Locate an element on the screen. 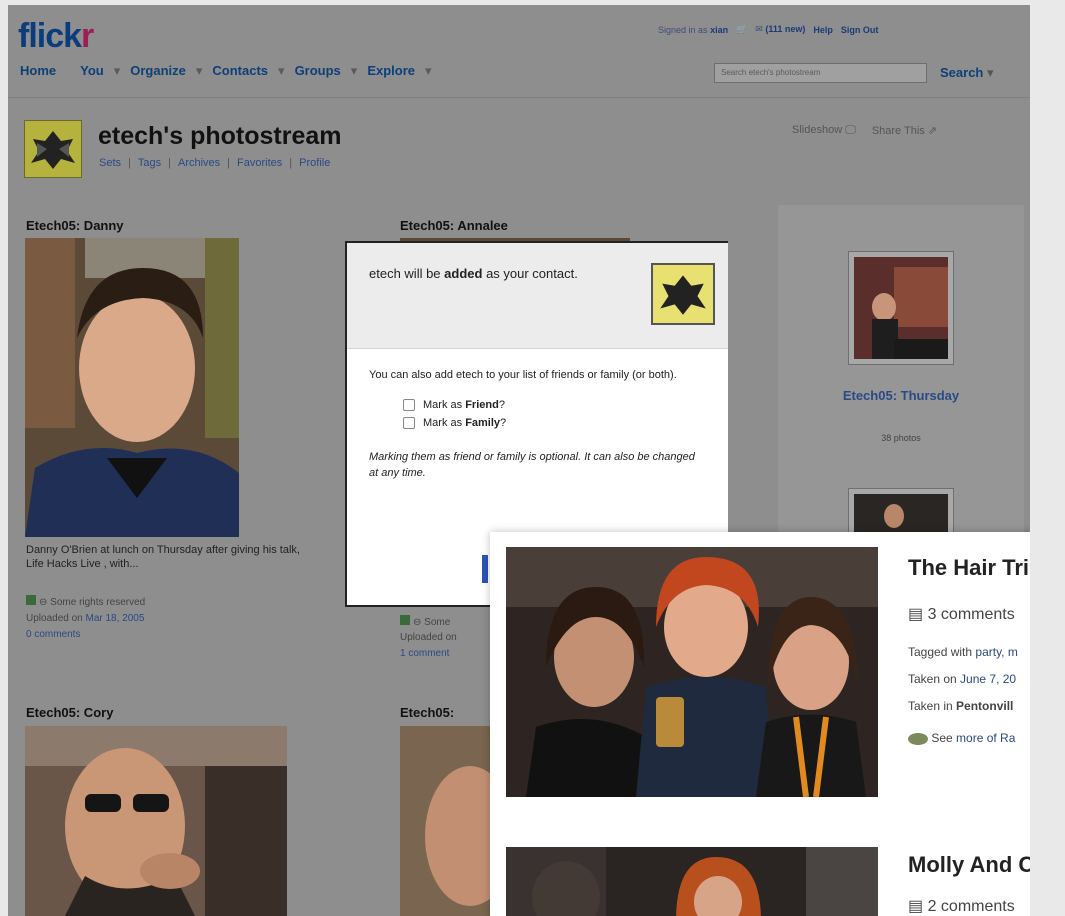  tags-row: Tagged with party, m is located at coordinates (963, 652).